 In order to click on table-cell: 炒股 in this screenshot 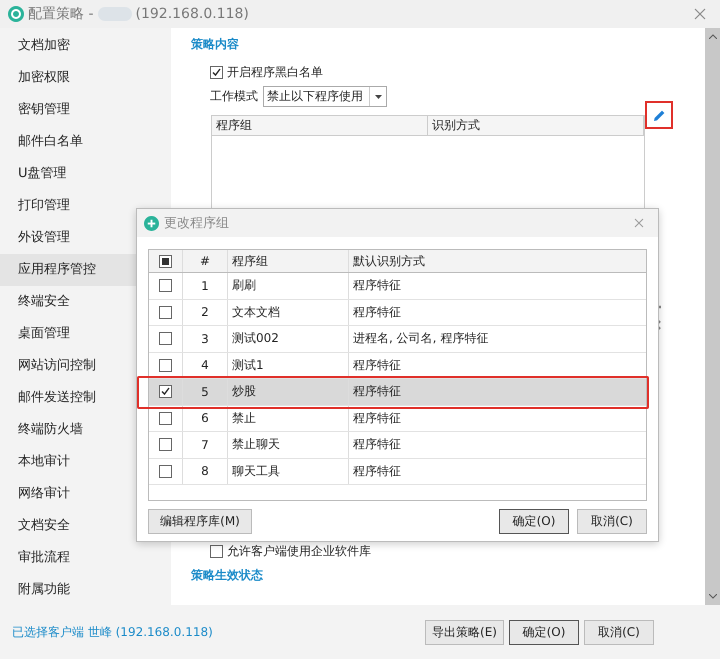, I will do `click(244, 391)`.